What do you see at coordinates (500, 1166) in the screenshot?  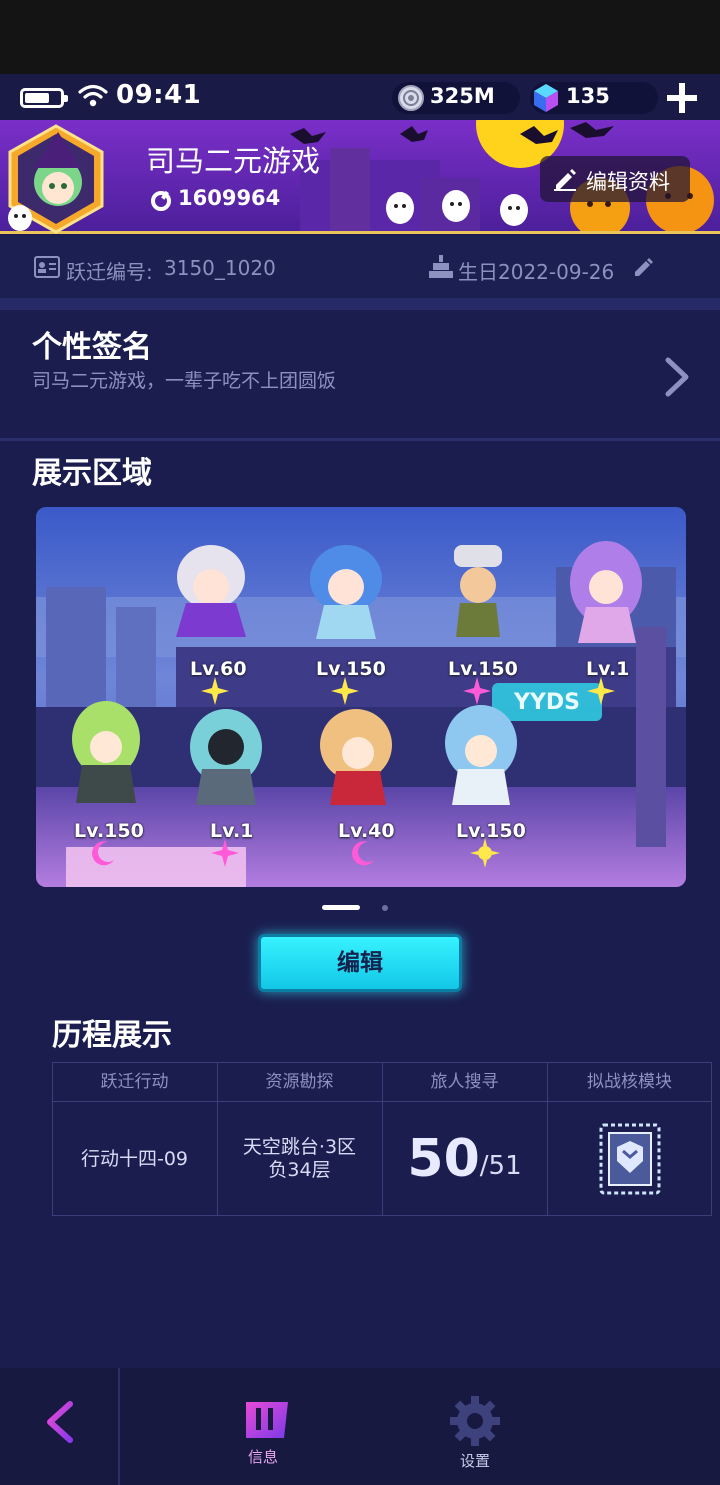 I see `travelers-total: /51` at bounding box center [500, 1166].